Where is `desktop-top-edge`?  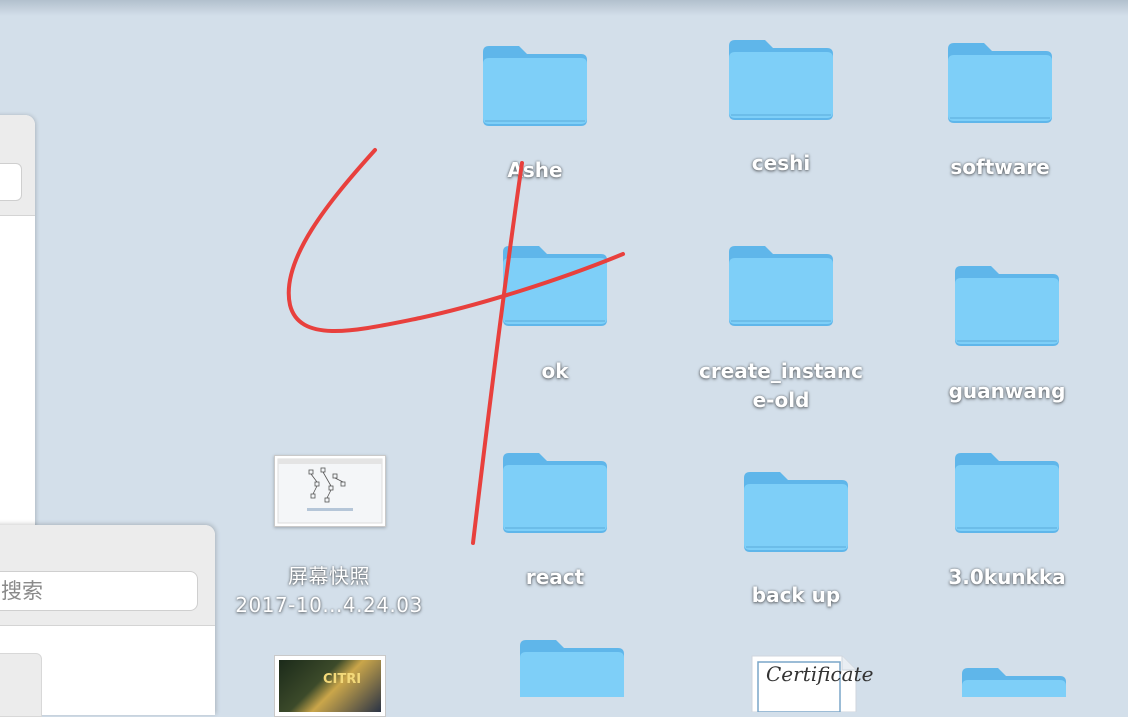 desktop-top-edge is located at coordinates (564, 8).